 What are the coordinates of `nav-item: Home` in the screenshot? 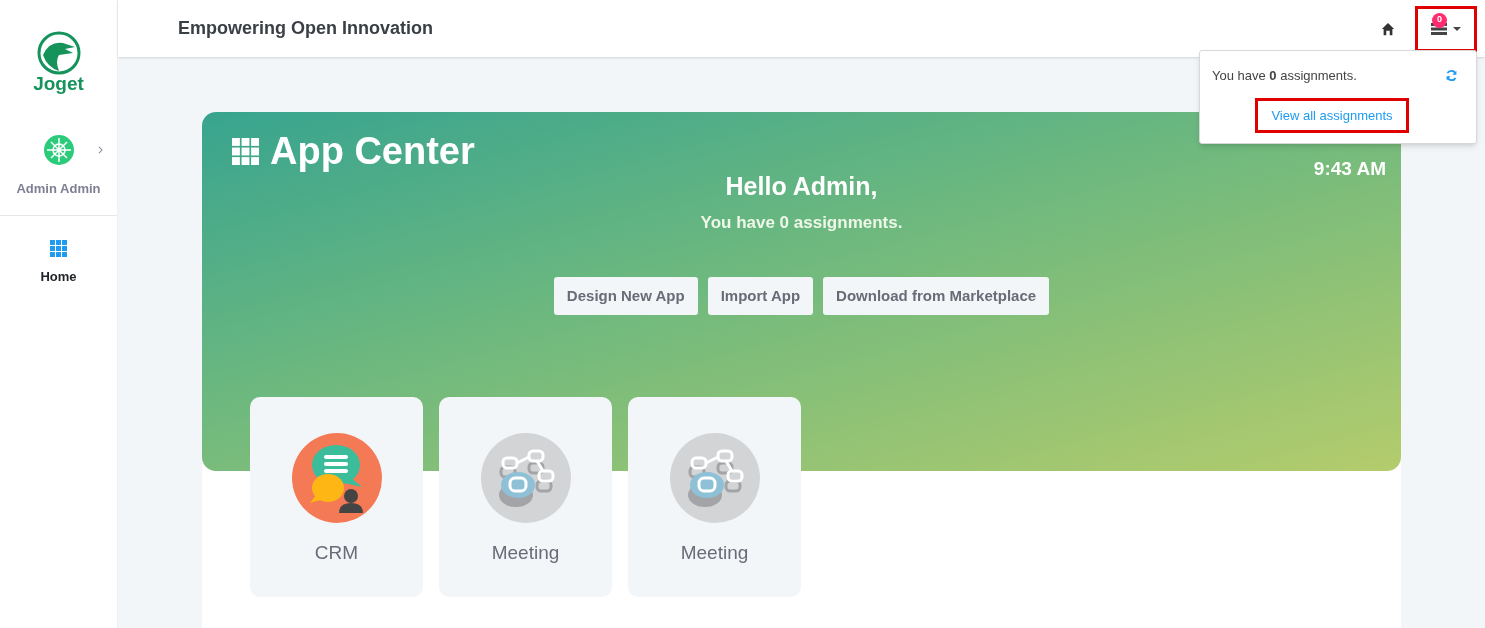 It's located at (58, 254).